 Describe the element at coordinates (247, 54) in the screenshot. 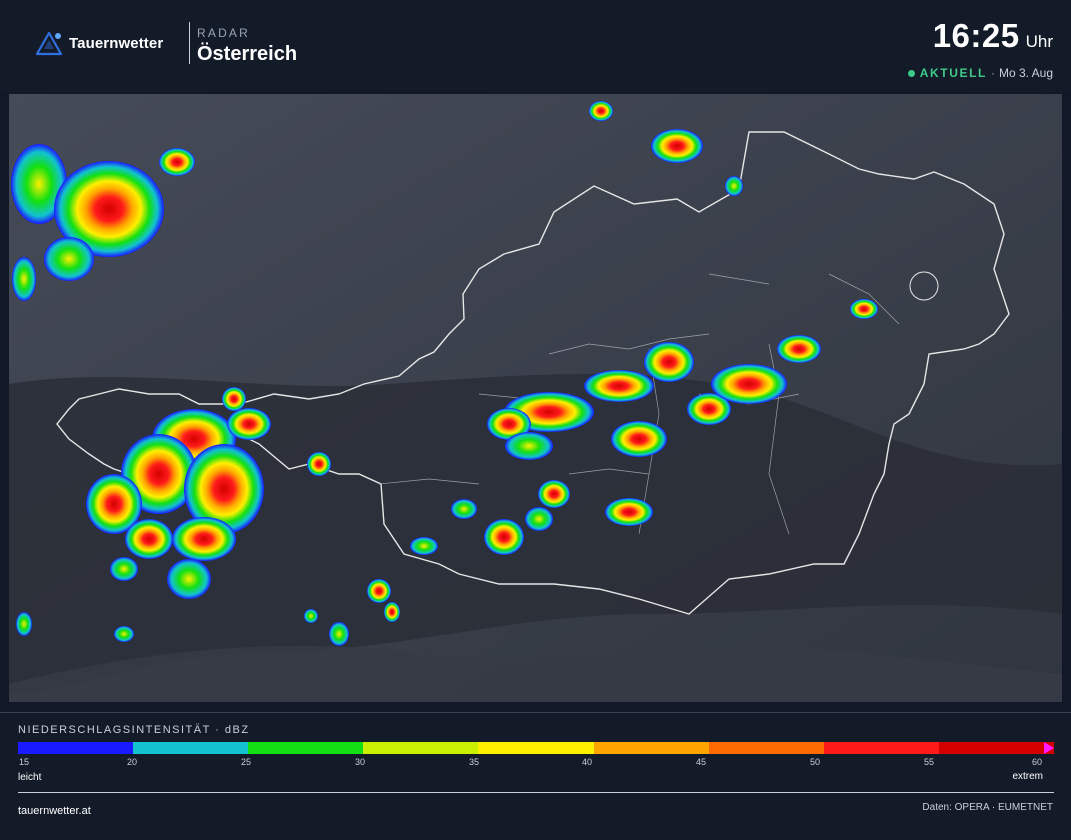

I see `page-title: Österreich` at that location.